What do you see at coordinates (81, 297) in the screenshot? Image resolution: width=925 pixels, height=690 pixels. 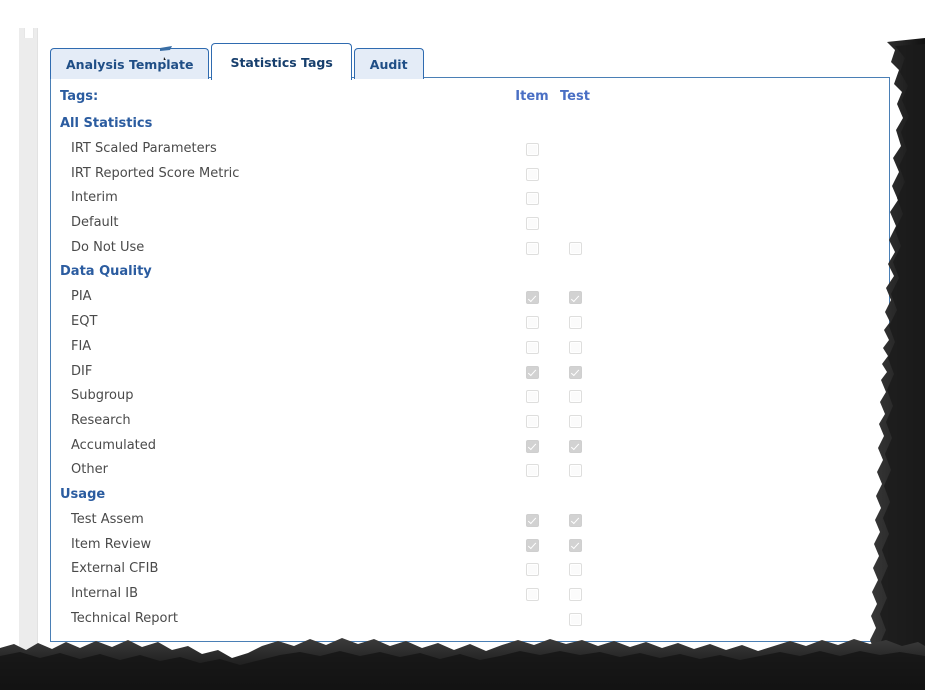 I see `tag-row-label: PIA` at bounding box center [81, 297].